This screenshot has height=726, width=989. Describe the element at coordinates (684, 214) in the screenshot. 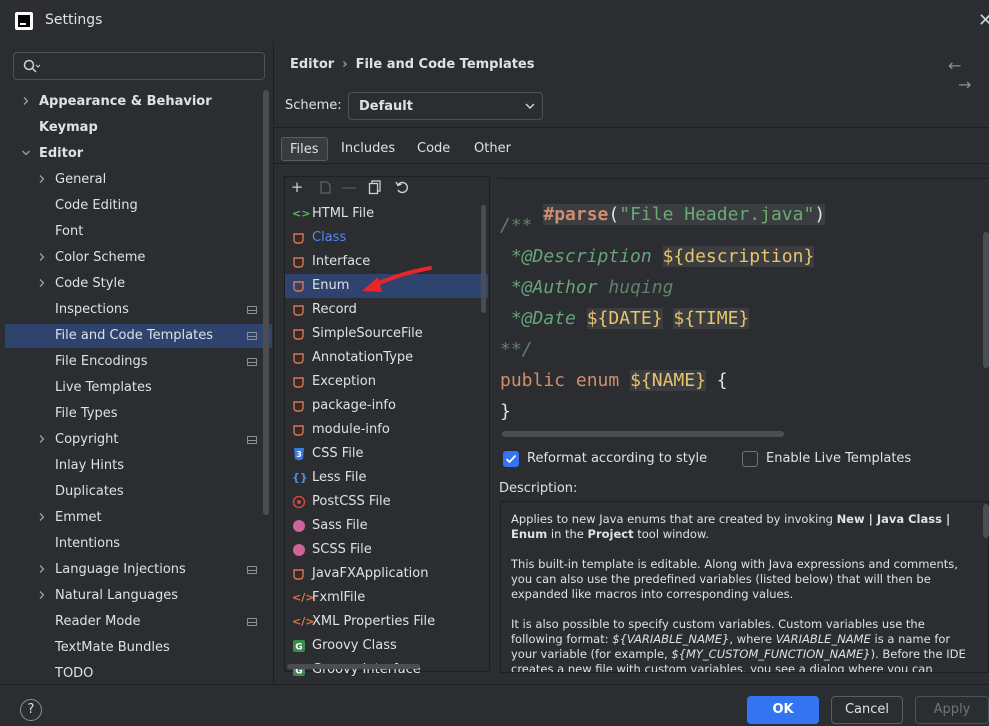

I see `code-directive: #parse("File Header.java")` at that location.